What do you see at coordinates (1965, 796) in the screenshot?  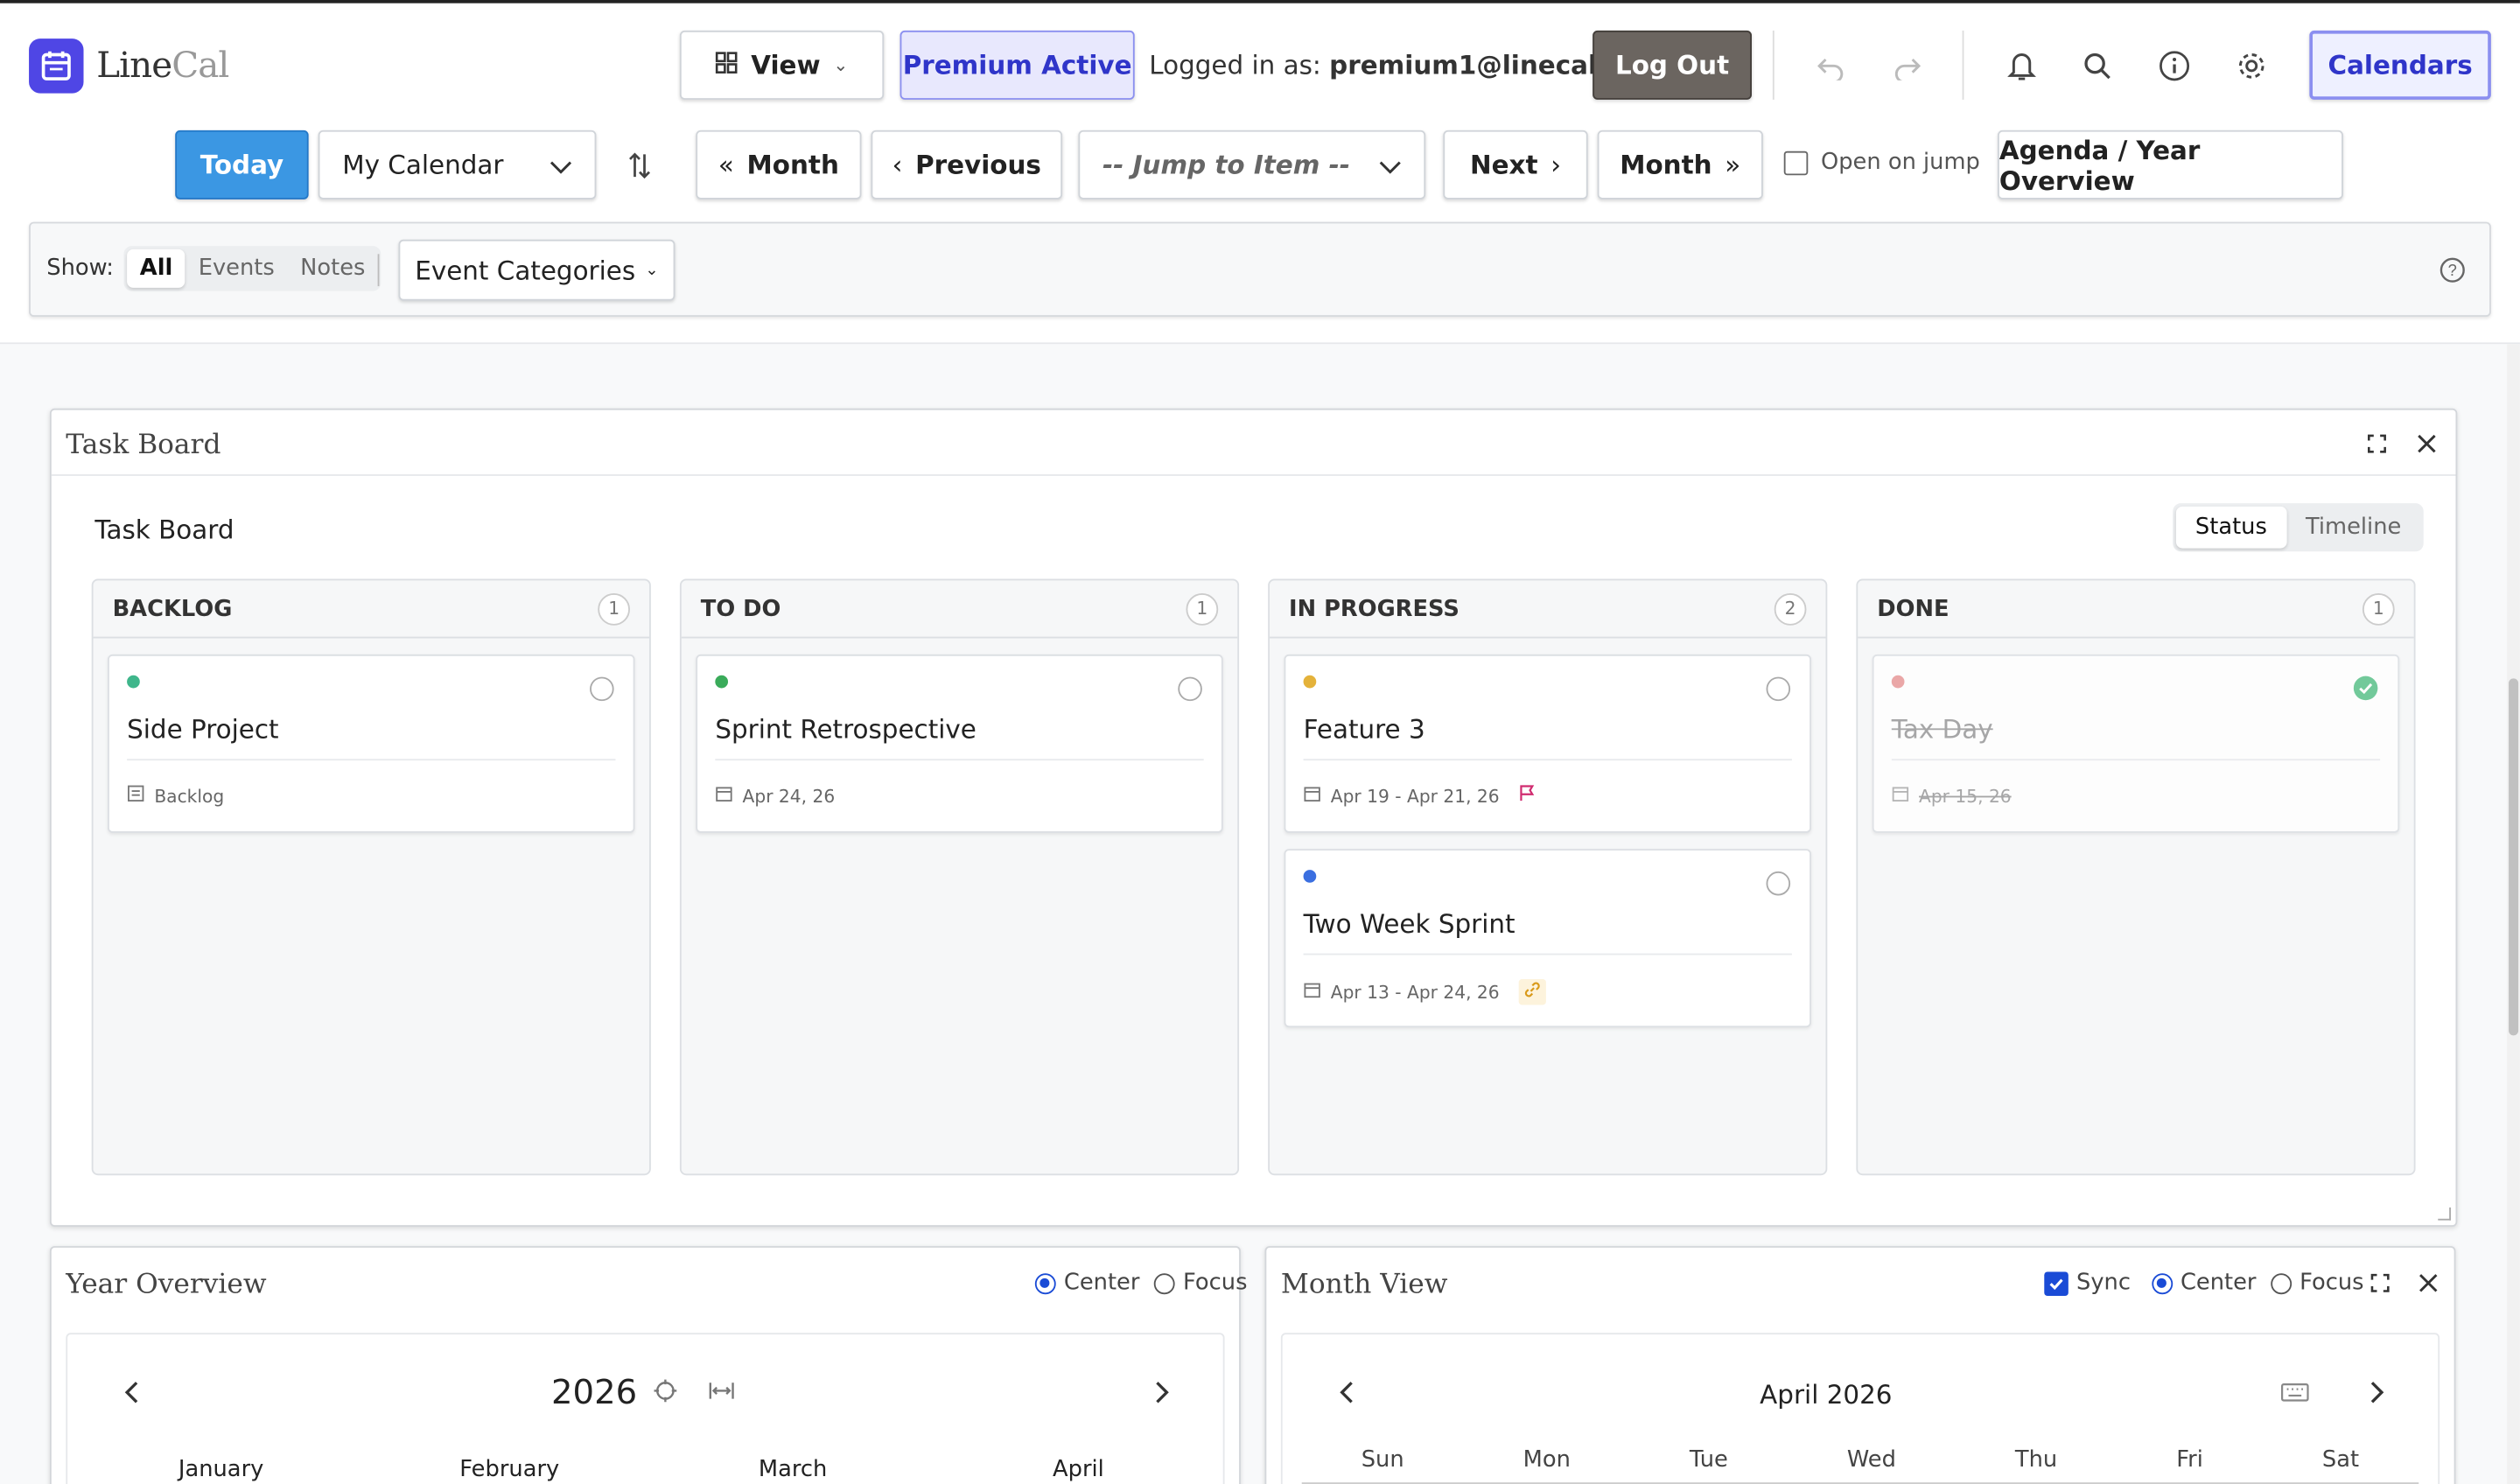 I see `card-meta-text: Apr 15, 26` at bounding box center [1965, 796].